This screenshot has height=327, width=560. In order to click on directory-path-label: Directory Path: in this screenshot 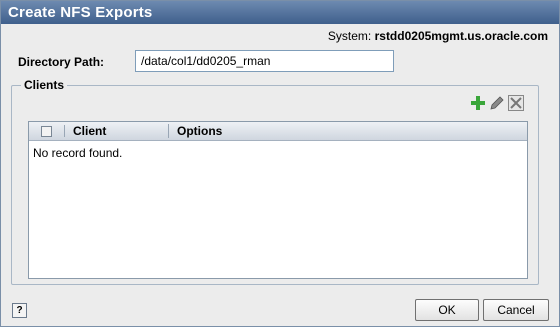, I will do `click(61, 62)`.